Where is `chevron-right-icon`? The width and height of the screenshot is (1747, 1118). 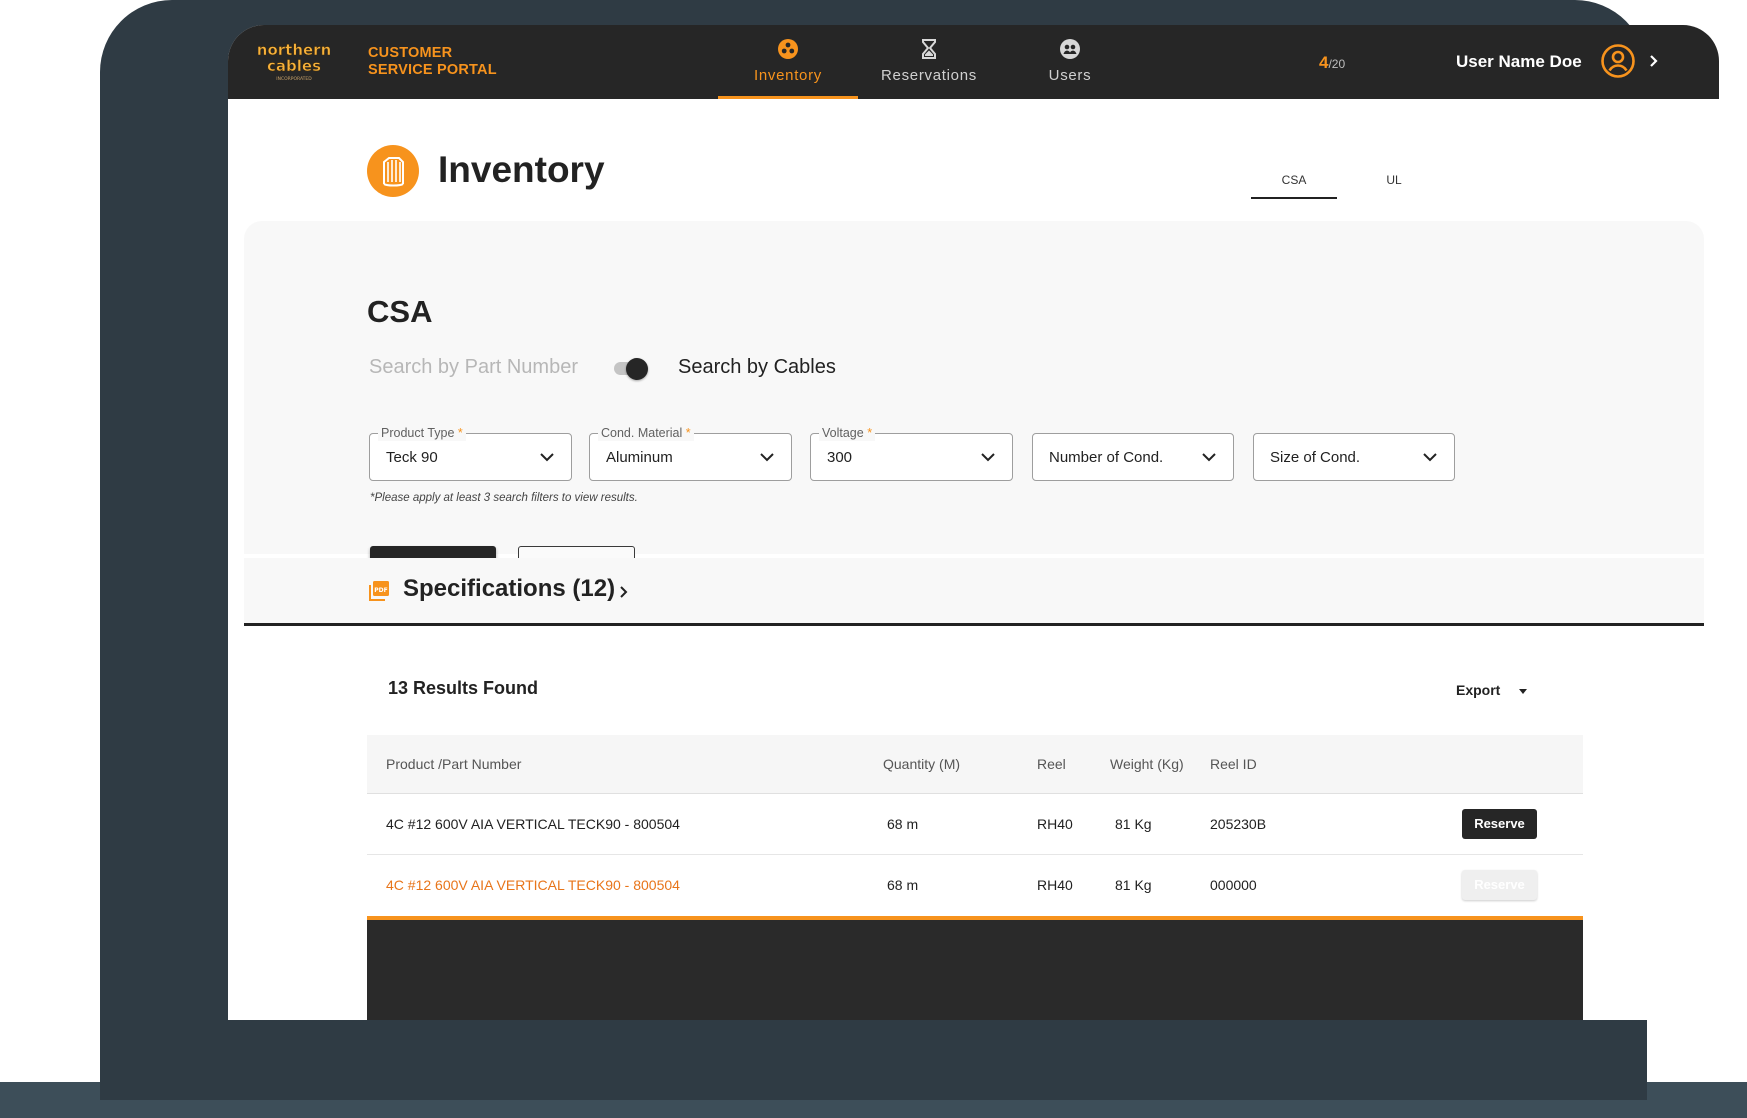
chevron-right-icon is located at coordinates (624, 592).